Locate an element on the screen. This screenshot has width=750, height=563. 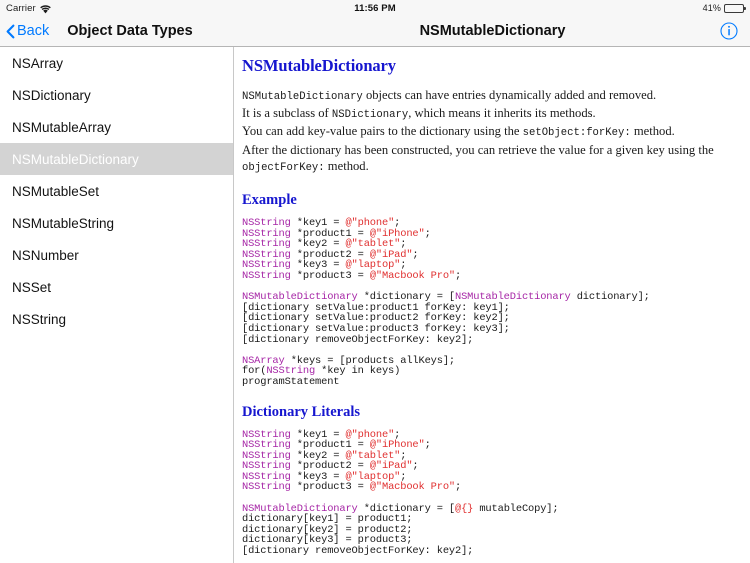
inline-code: setObject:forKey: is located at coordinates (576, 133).